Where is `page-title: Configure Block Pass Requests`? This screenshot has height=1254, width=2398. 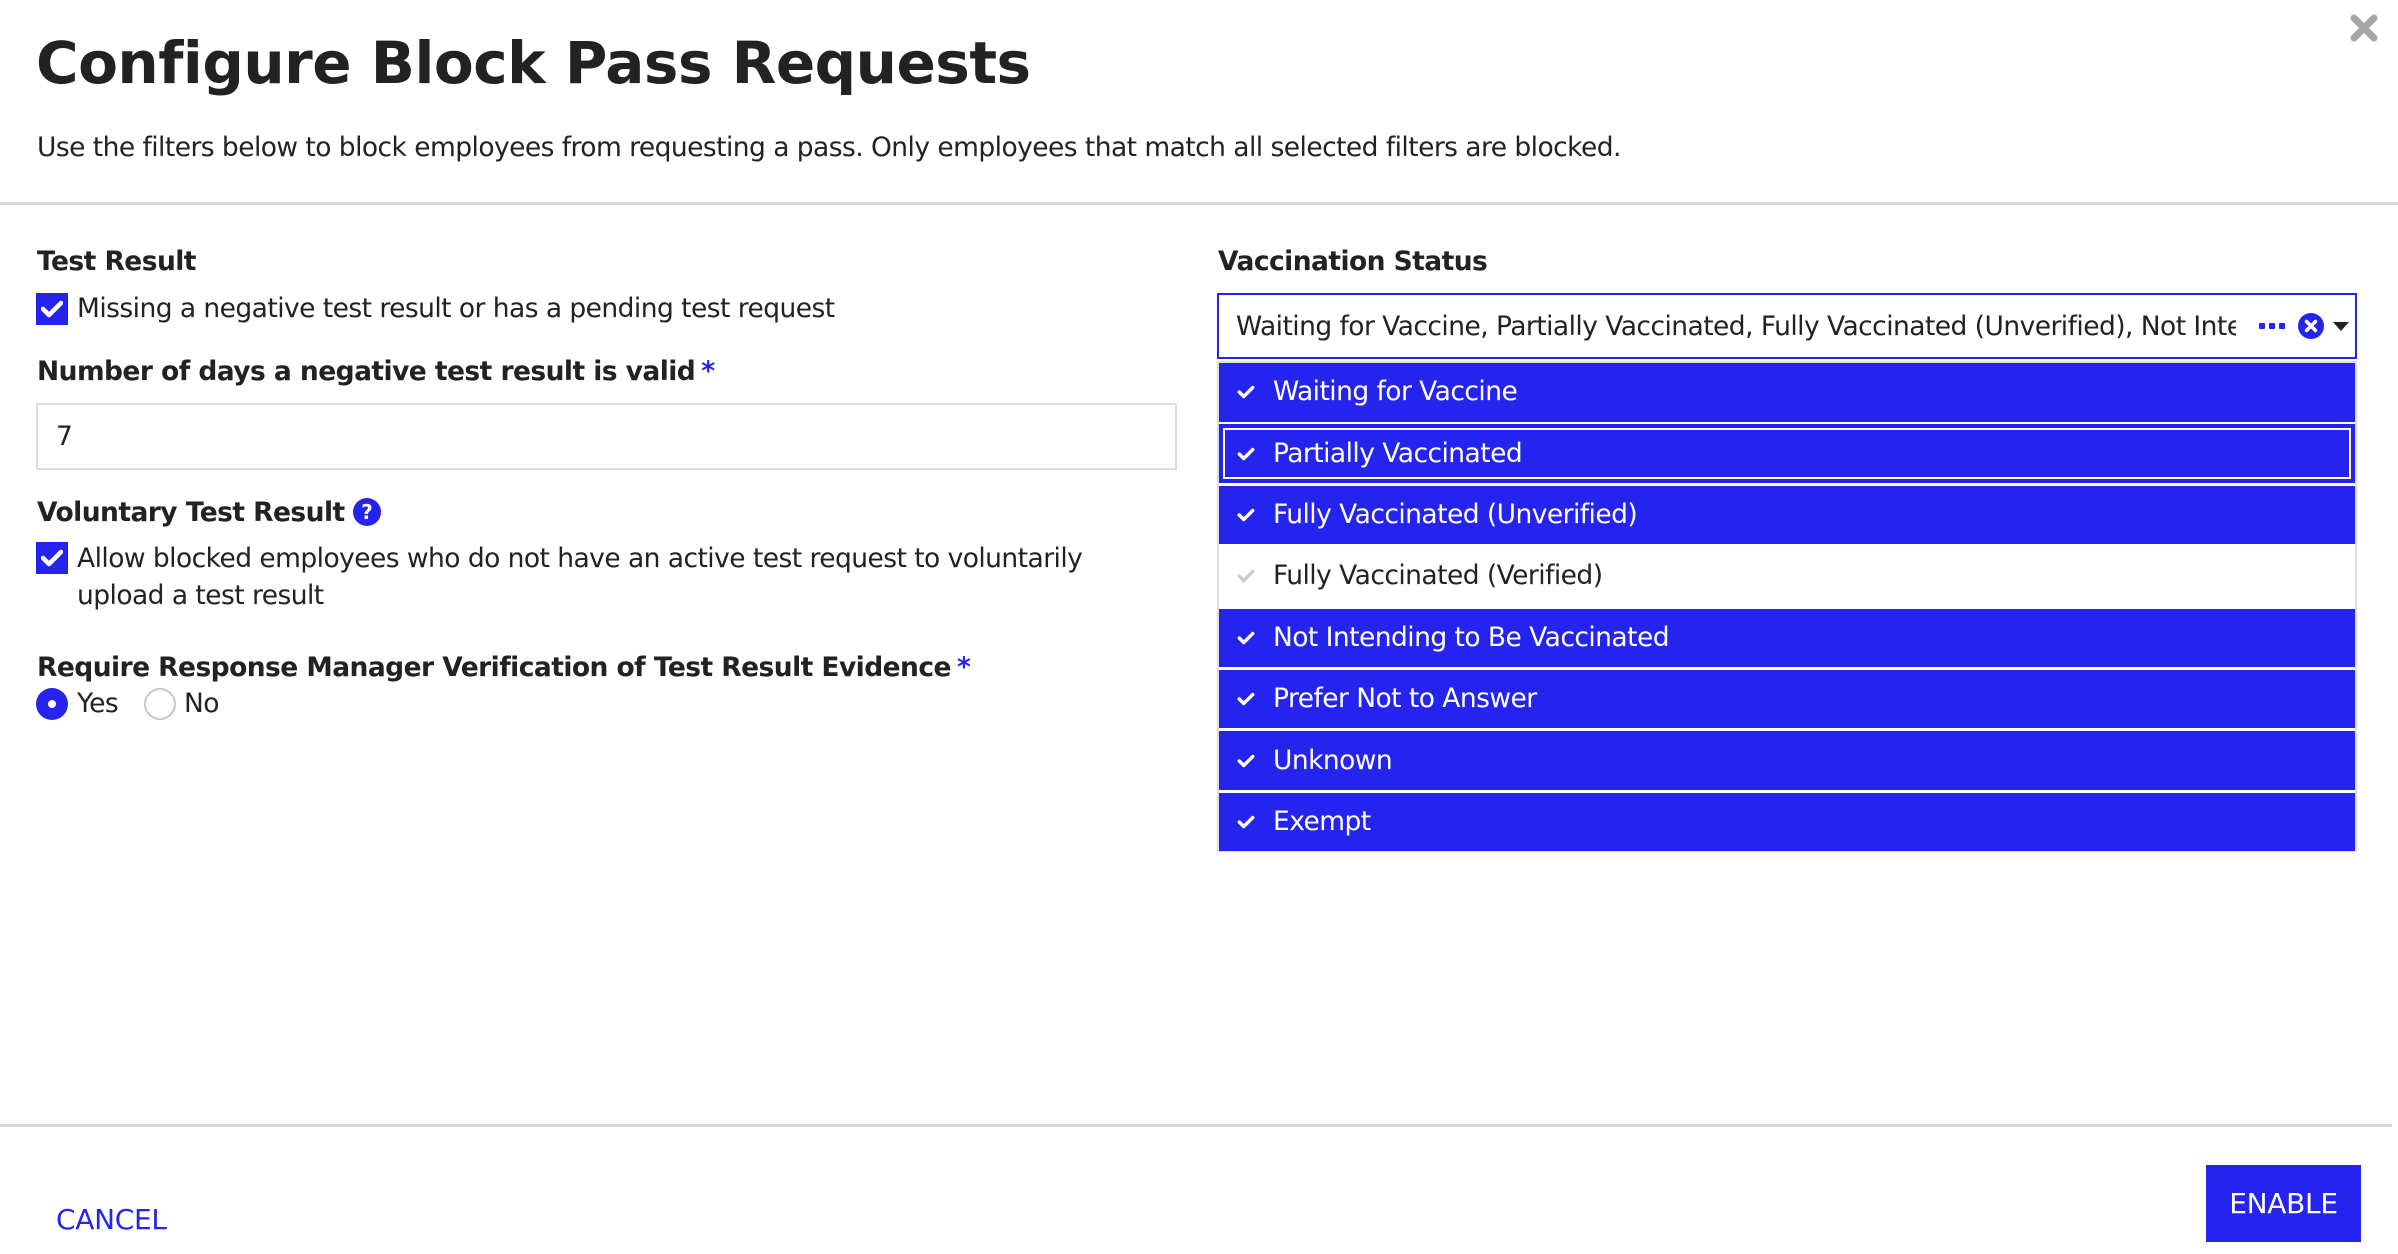
page-title: Configure Block Pass Requests is located at coordinates (533, 63).